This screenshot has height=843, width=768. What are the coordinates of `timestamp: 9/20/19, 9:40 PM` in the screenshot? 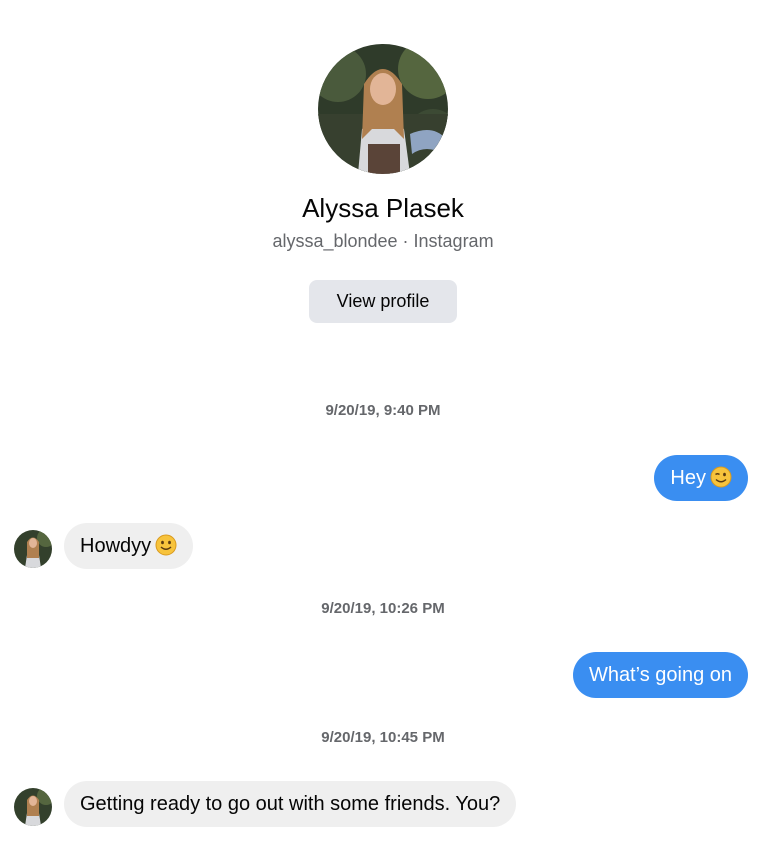 It's located at (383, 410).